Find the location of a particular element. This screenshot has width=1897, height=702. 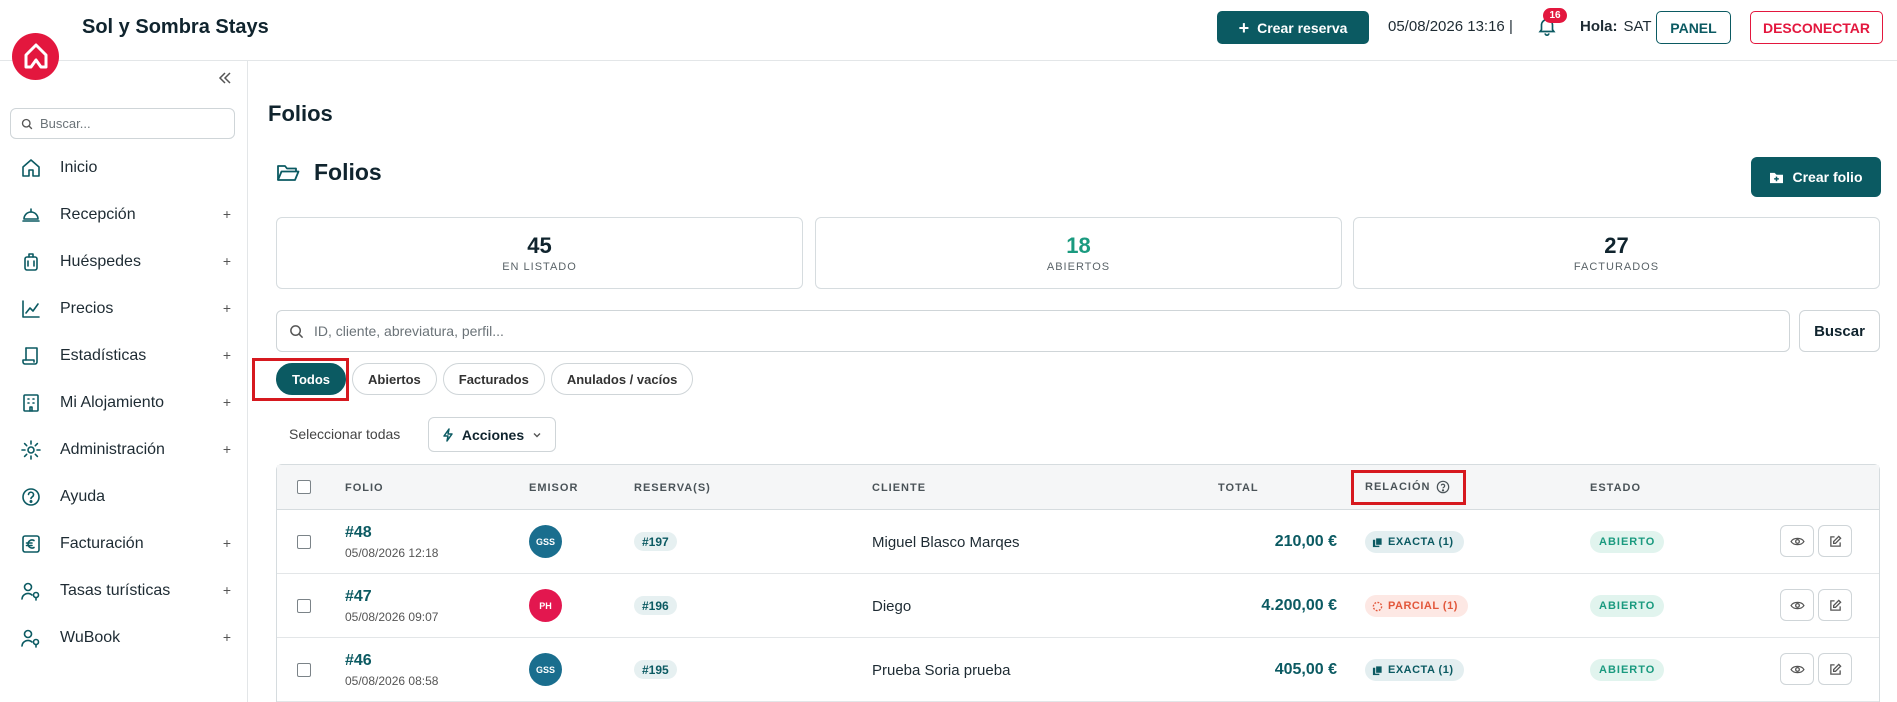

search-icon is located at coordinates (27, 123).